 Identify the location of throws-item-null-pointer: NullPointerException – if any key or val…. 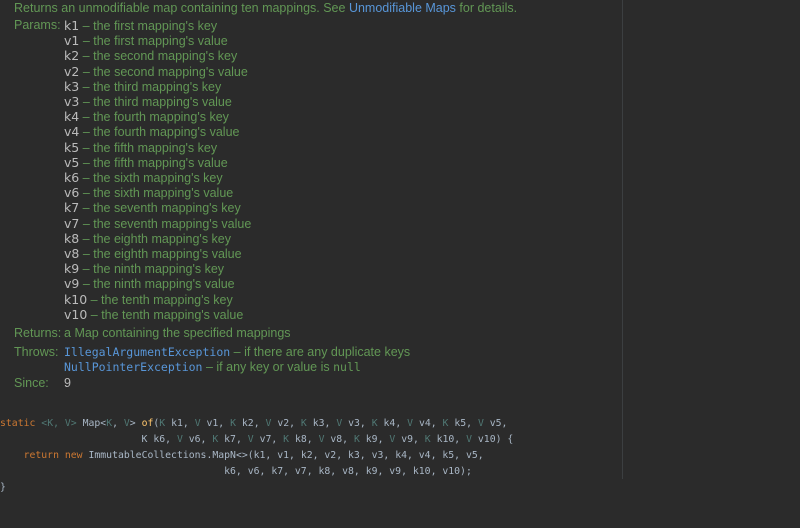
(212, 367).